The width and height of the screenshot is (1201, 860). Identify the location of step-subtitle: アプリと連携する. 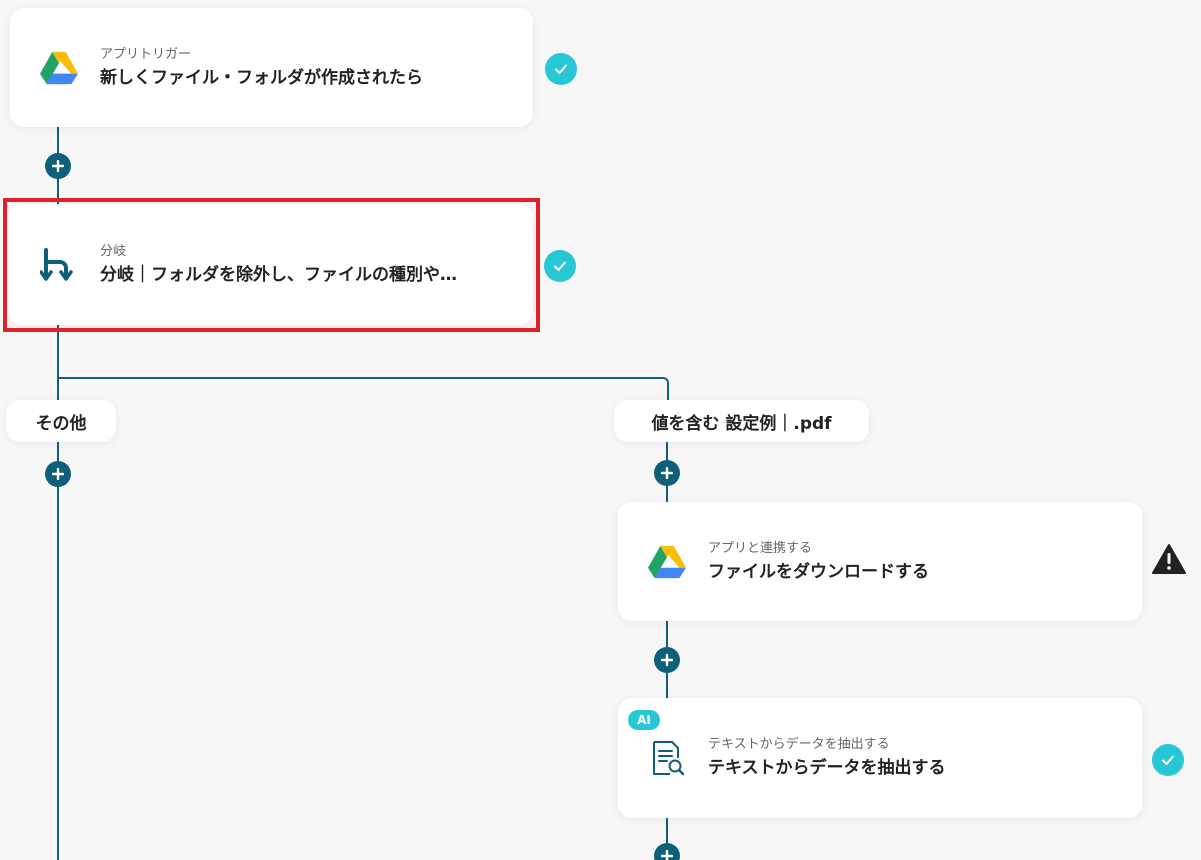
(760, 548).